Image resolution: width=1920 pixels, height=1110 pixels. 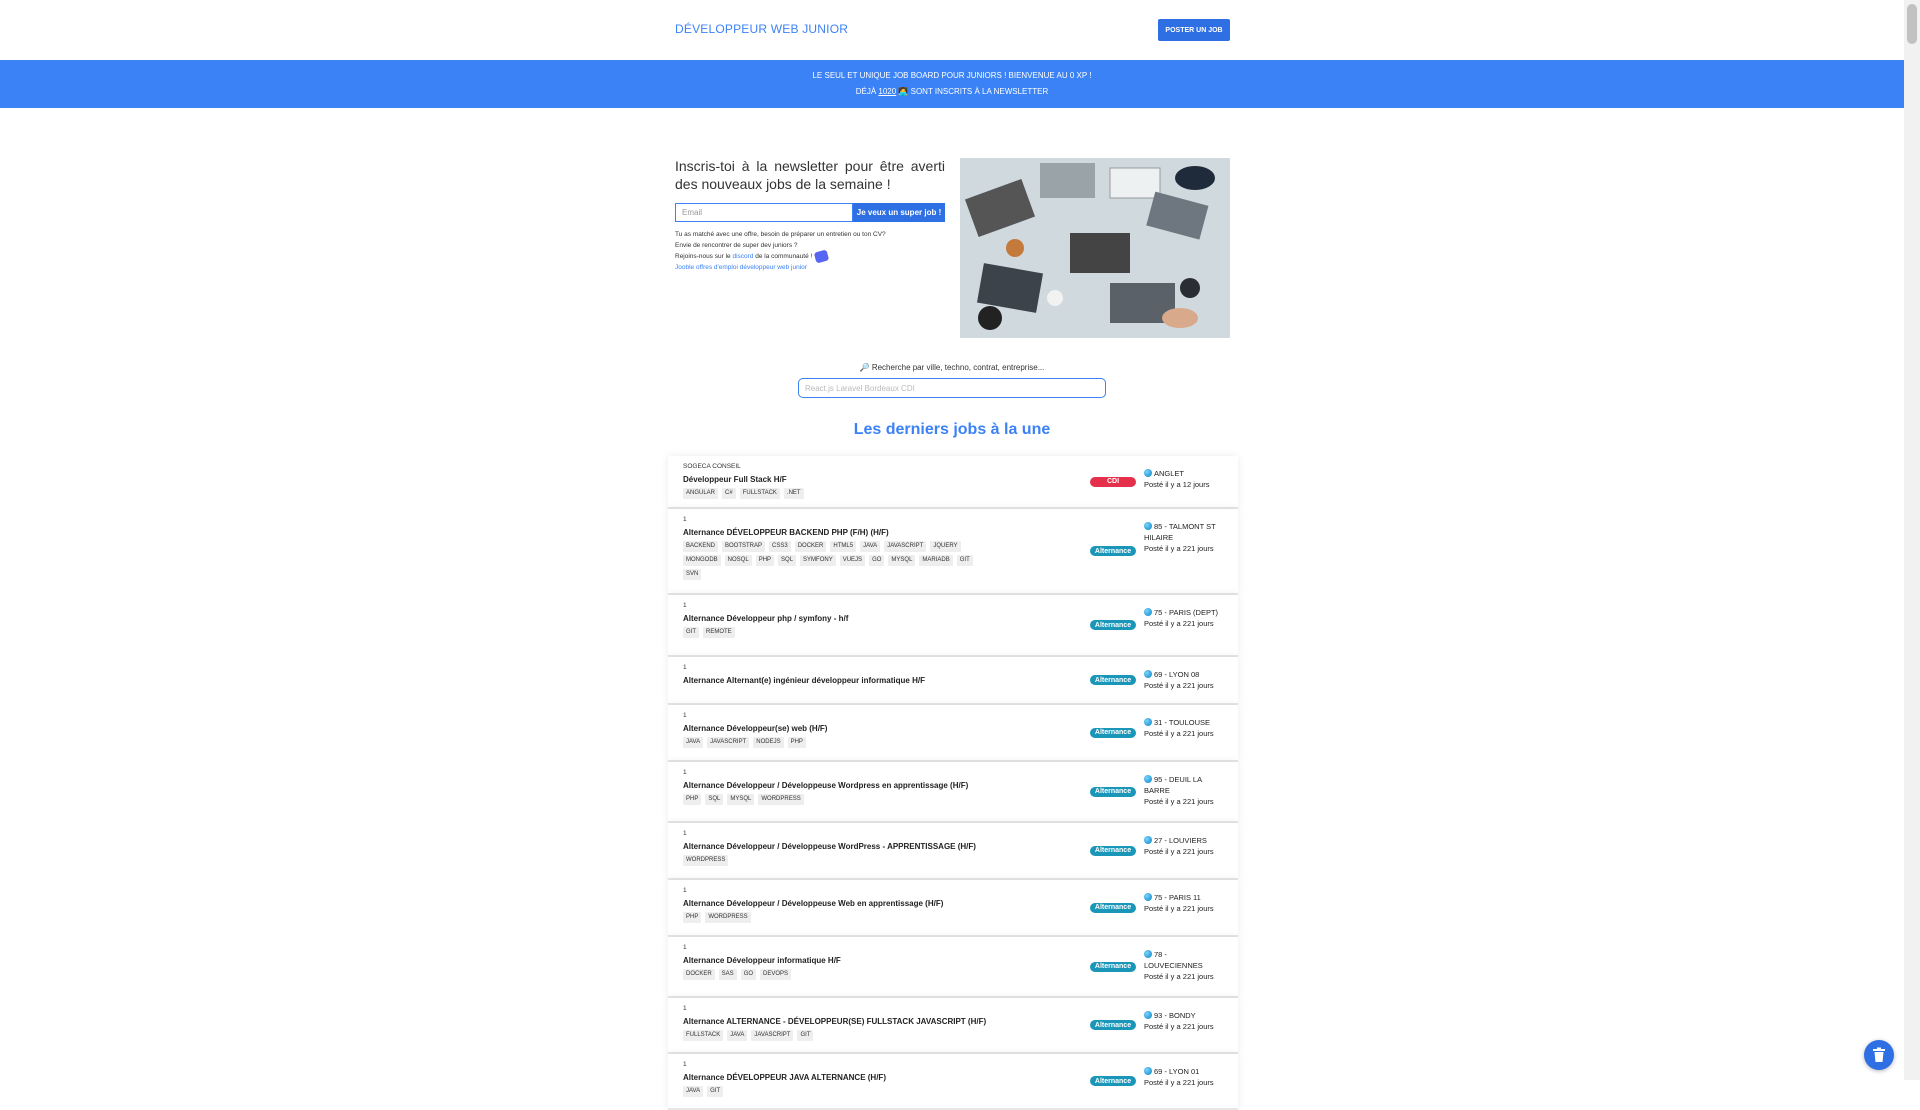 I want to click on job-tag: NODEJS, so click(x=768, y=742).